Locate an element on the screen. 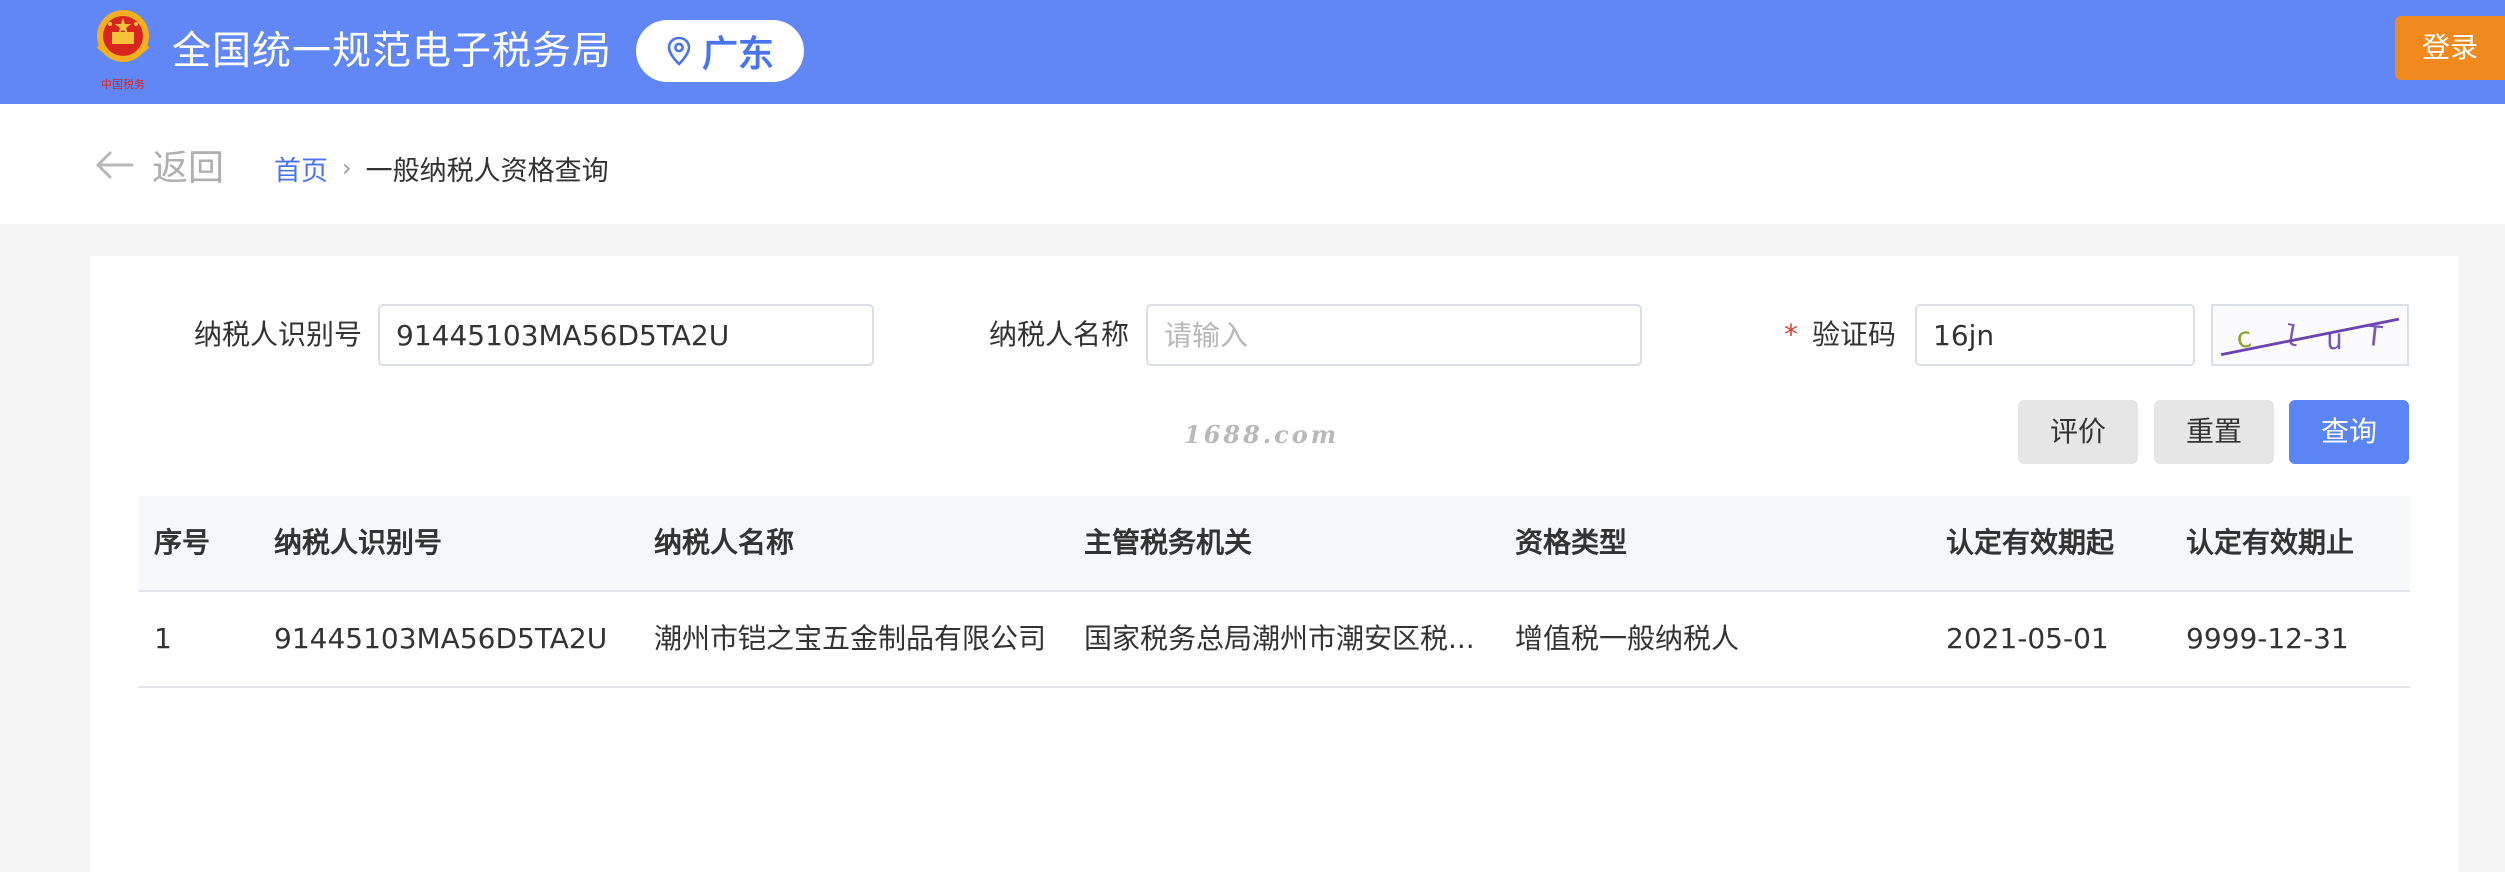 This screenshot has height=872, width=2505. back-button: 返回 is located at coordinates (159, 165).